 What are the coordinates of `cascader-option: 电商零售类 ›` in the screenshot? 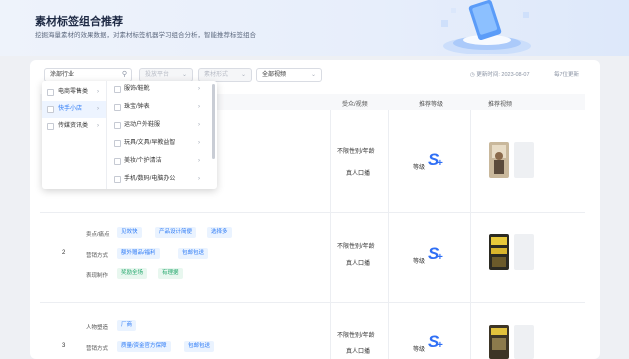 It's located at (74, 92).